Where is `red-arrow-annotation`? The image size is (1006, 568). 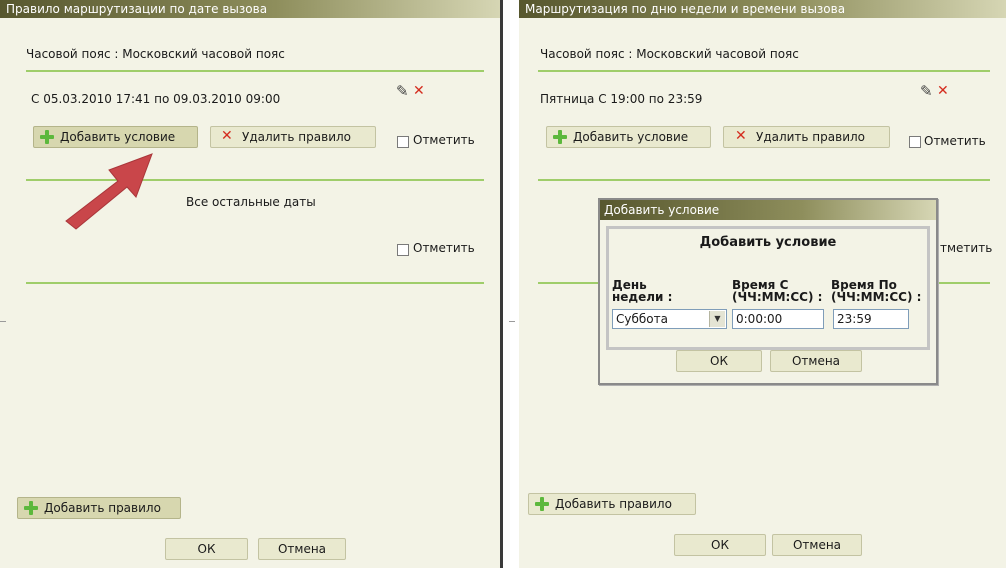 red-arrow-annotation is located at coordinates (109, 191).